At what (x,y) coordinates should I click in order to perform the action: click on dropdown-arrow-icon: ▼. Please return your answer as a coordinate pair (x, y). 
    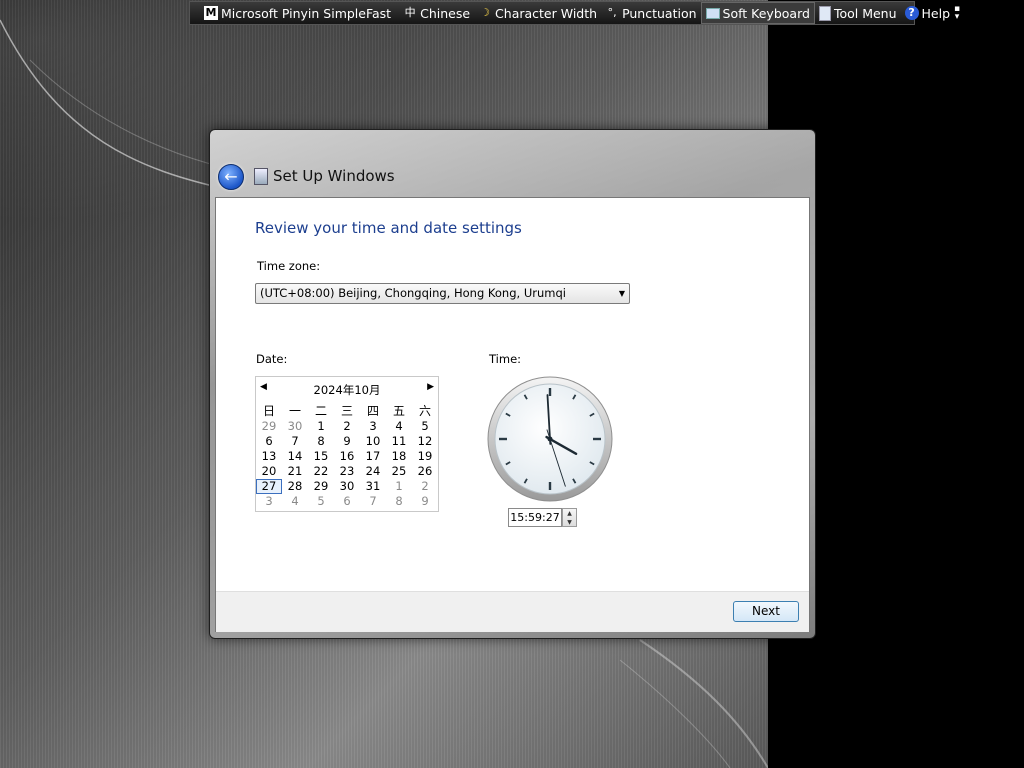
    Looking at the image, I should click on (621, 293).